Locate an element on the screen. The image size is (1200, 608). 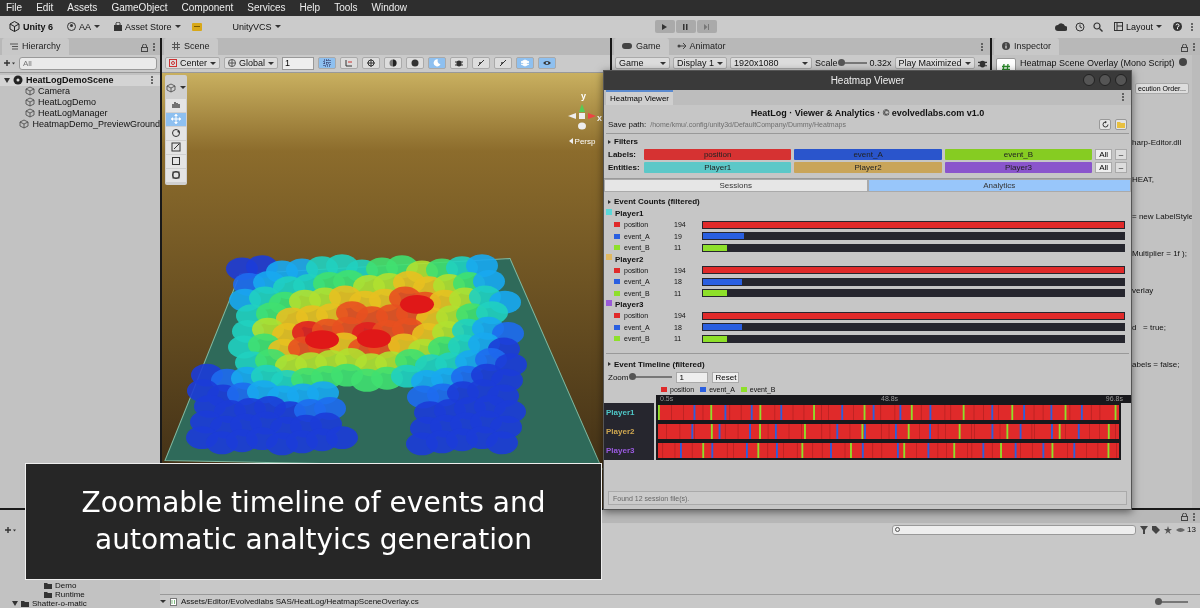
layout-dropdown: Layout is located at coordinates (1137, 26).